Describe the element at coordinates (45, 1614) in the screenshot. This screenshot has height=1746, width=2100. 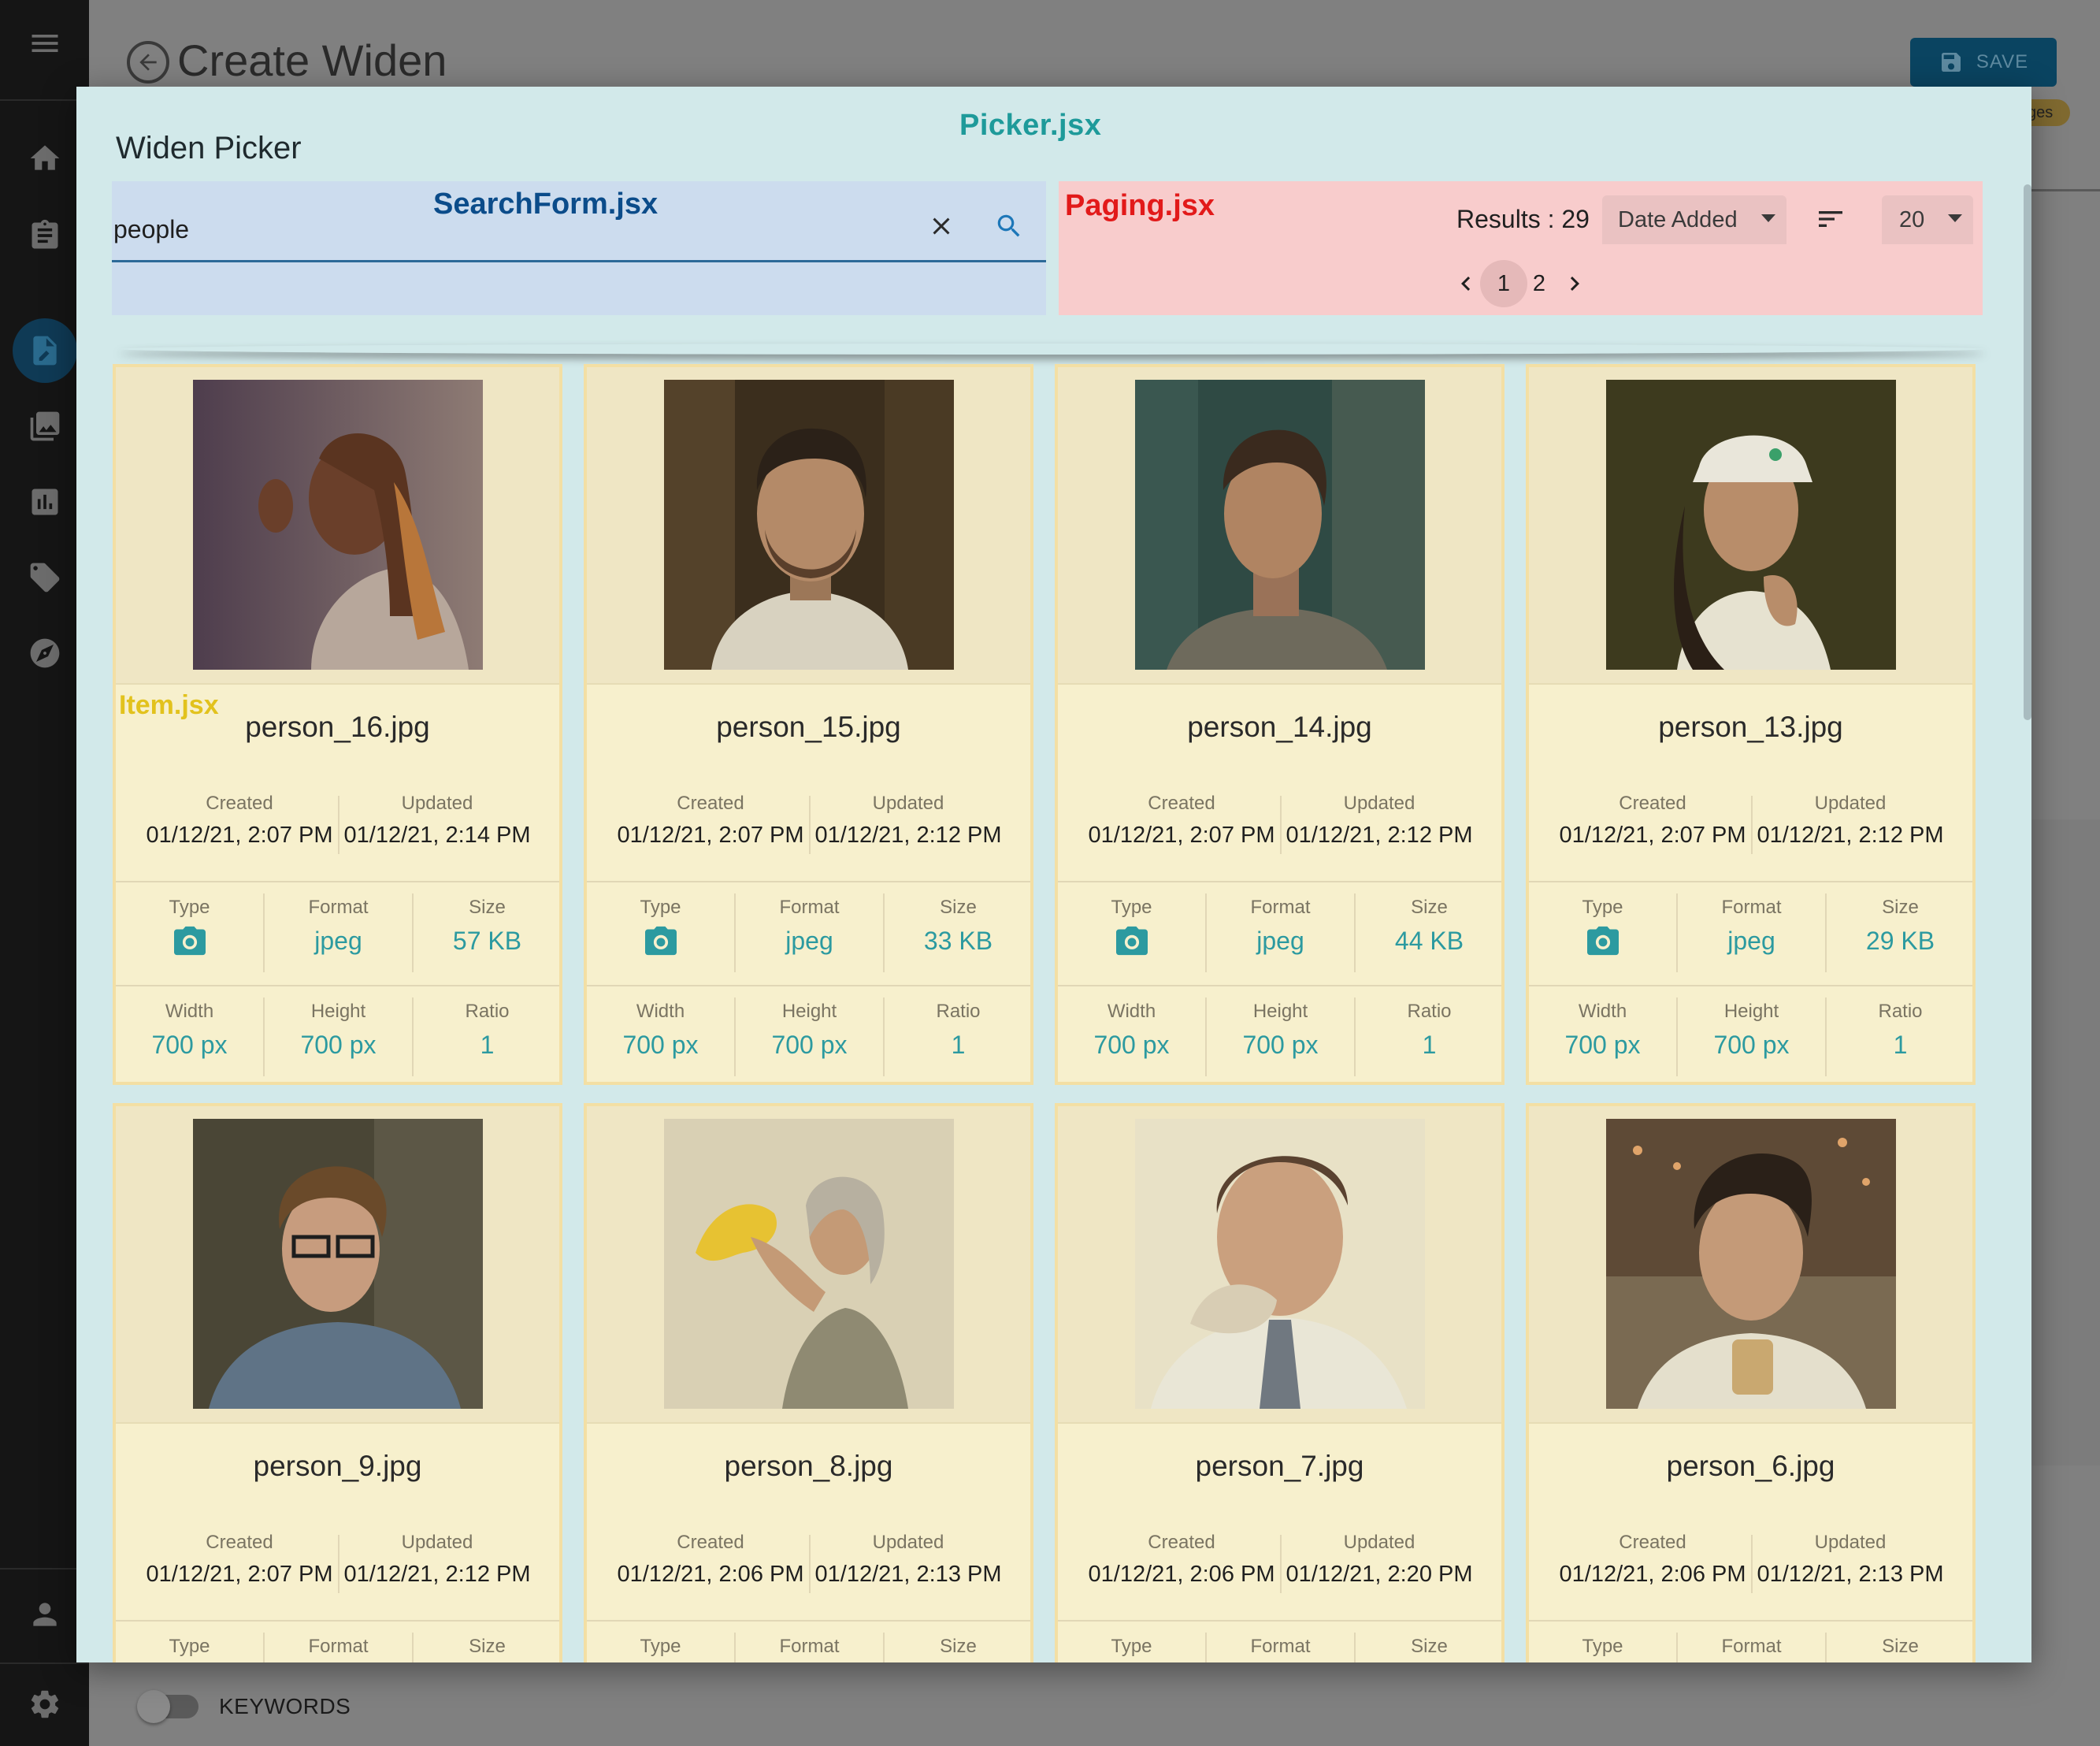
I see `person-icon` at that location.